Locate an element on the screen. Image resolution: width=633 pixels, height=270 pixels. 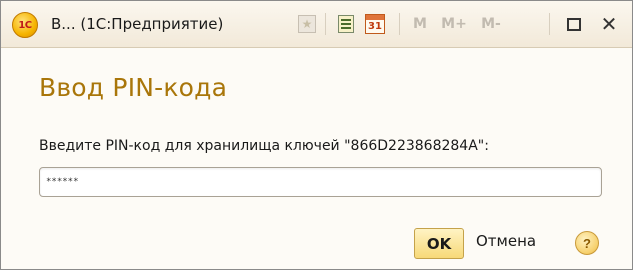
calendar-icon: 31 is located at coordinates (375, 24).